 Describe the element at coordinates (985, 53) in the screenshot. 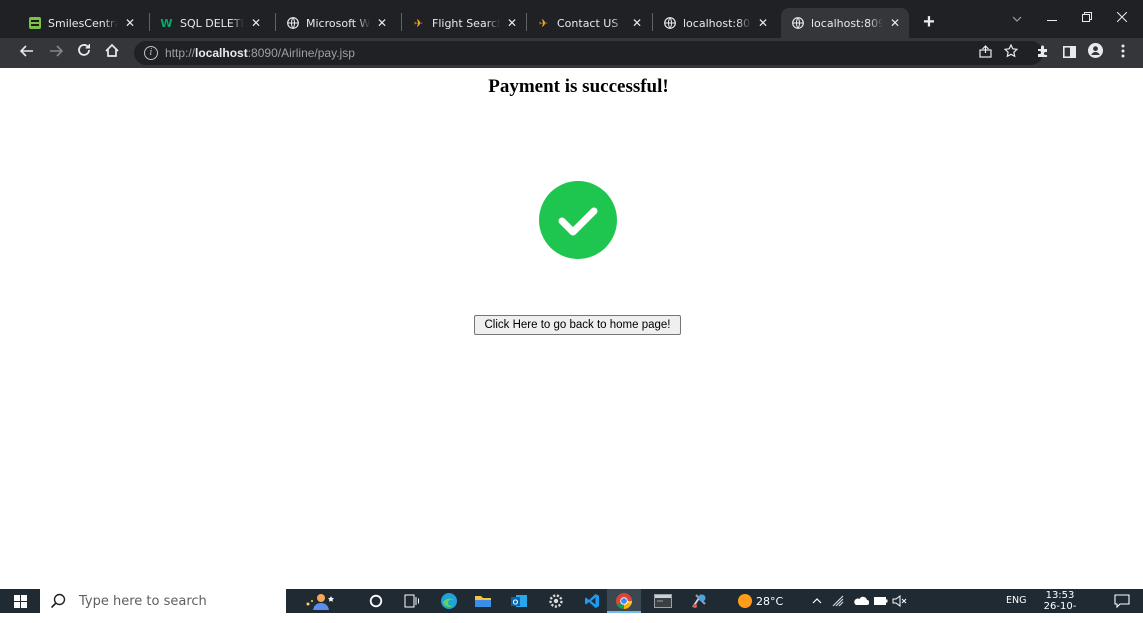

I see `share-icon` at that location.